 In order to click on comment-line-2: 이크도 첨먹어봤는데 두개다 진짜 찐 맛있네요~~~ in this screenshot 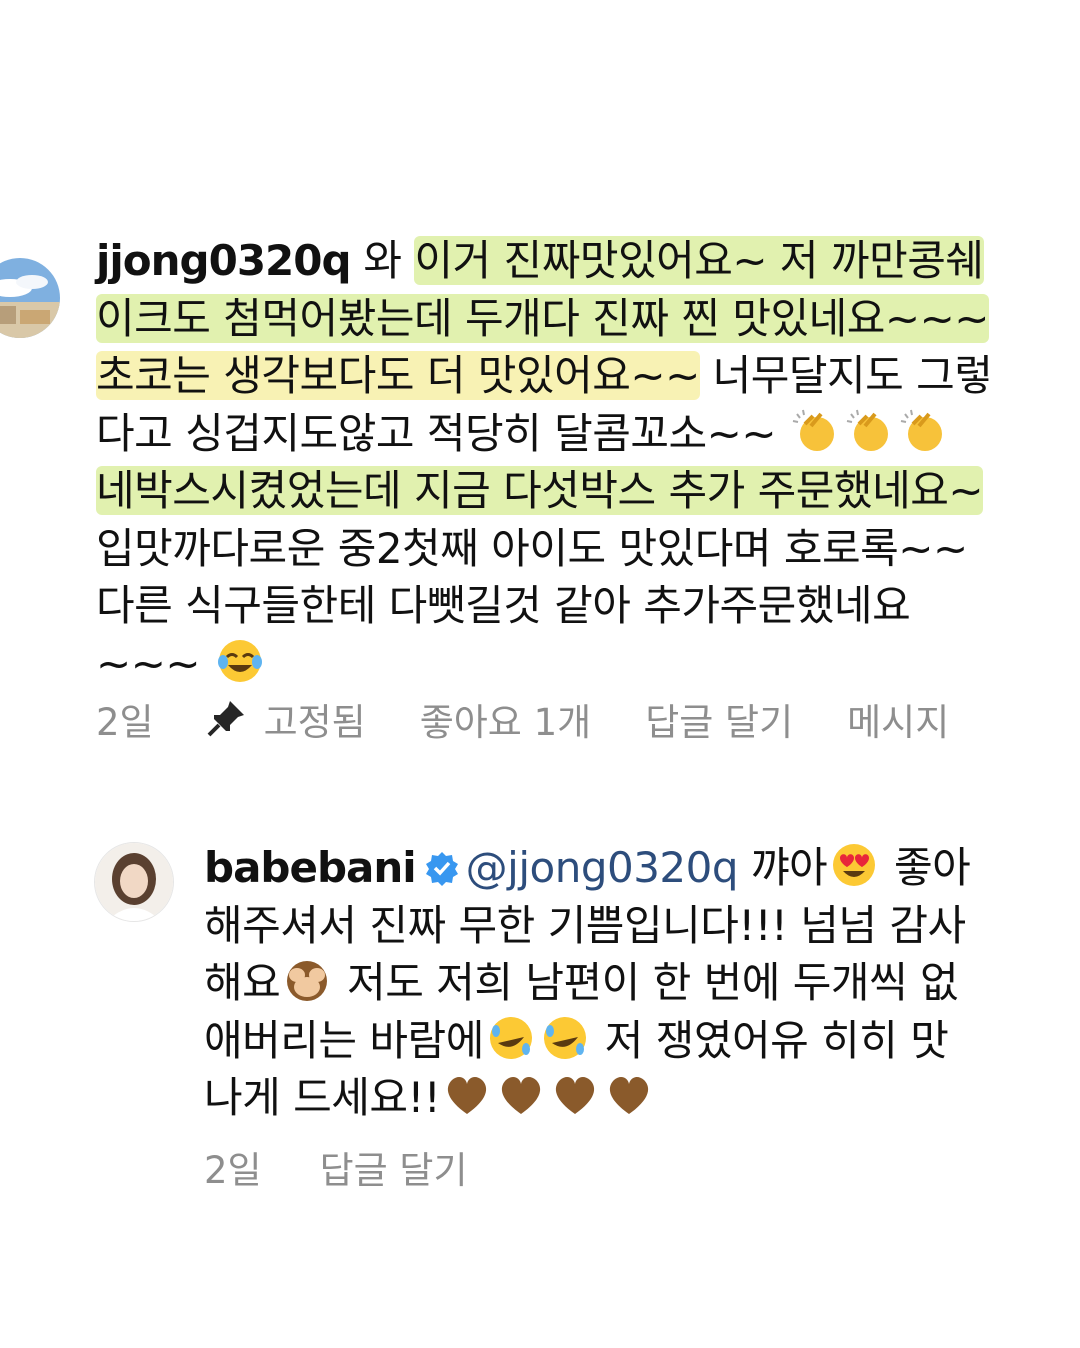, I will do `click(544, 319)`.